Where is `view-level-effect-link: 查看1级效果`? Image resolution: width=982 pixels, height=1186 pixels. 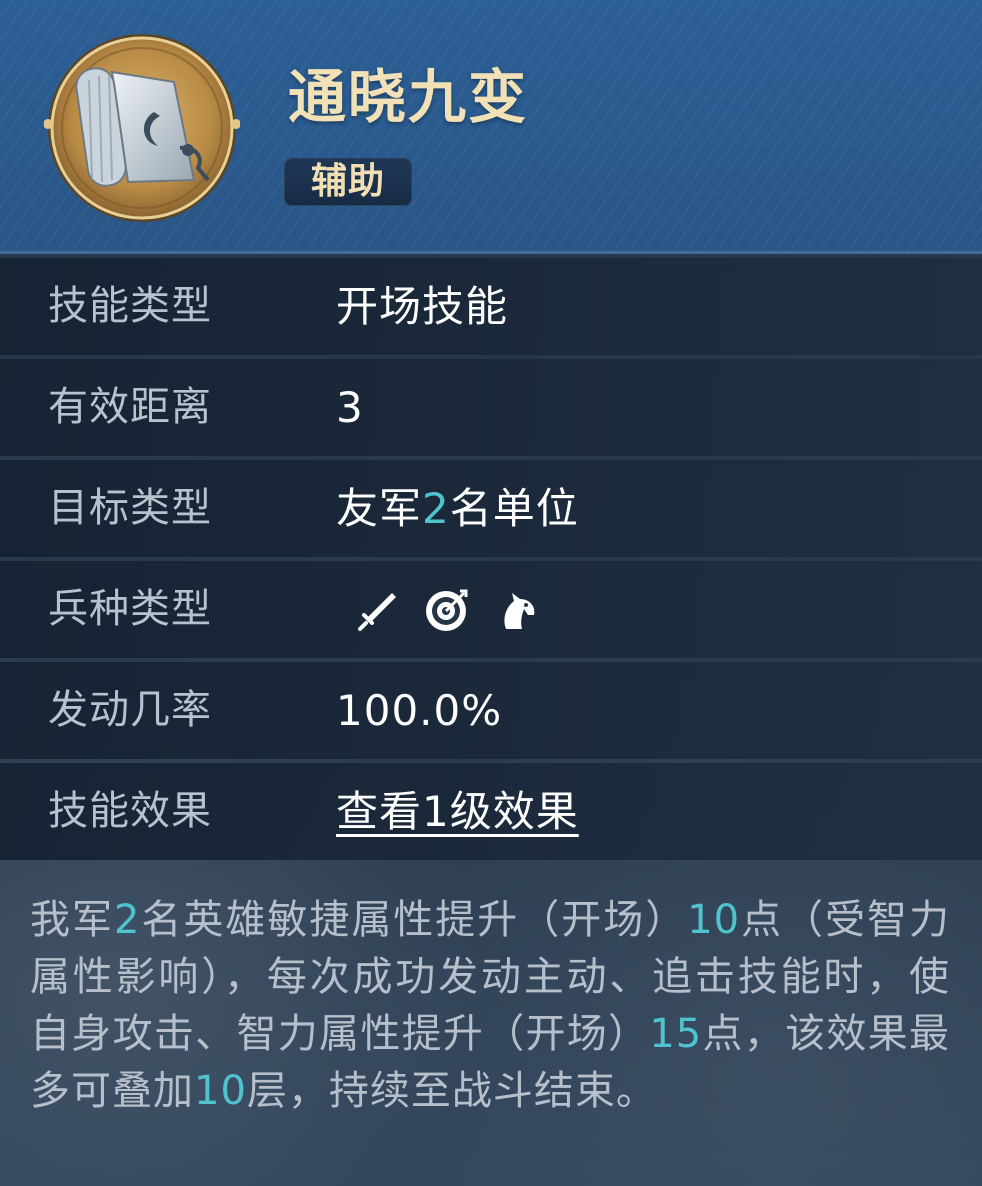 view-level-effect-link: 查看1级效果 is located at coordinates (457, 811).